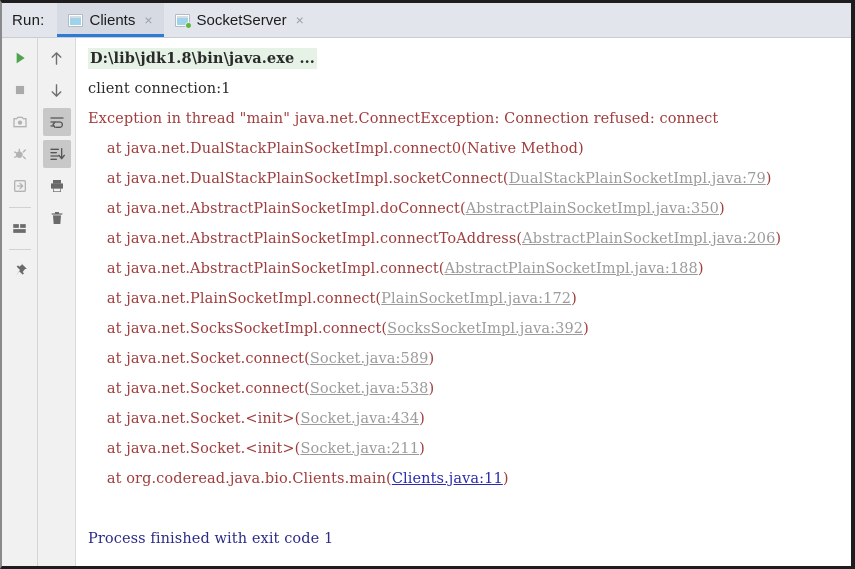 The width and height of the screenshot is (855, 569). What do you see at coordinates (637, 179) in the screenshot?
I see `source-link: DualStackPlainSocketImpl.java:79` at bounding box center [637, 179].